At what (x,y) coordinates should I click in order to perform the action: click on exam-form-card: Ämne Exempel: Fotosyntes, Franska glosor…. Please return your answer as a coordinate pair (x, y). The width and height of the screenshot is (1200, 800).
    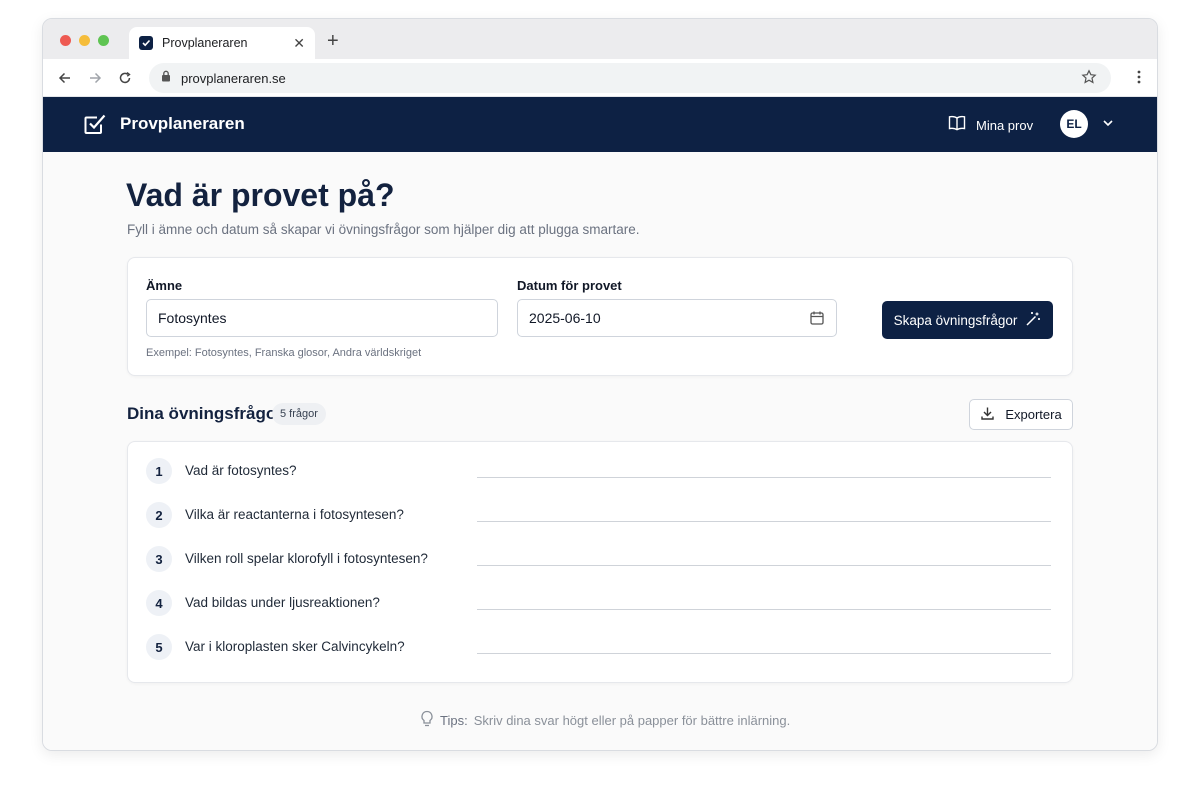
    Looking at the image, I should click on (600, 316).